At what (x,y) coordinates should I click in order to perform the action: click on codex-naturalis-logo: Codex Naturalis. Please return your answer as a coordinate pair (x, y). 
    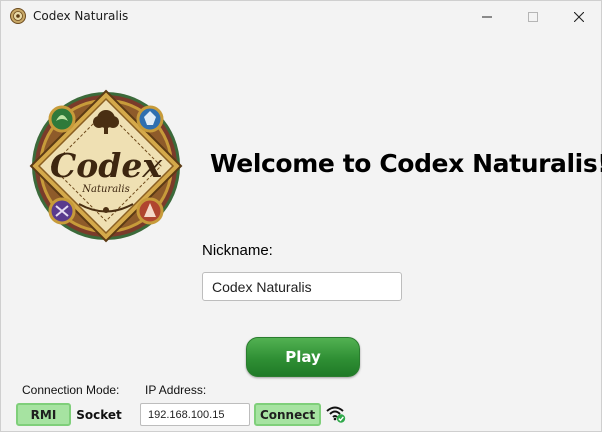
    Looking at the image, I should click on (106, 166).